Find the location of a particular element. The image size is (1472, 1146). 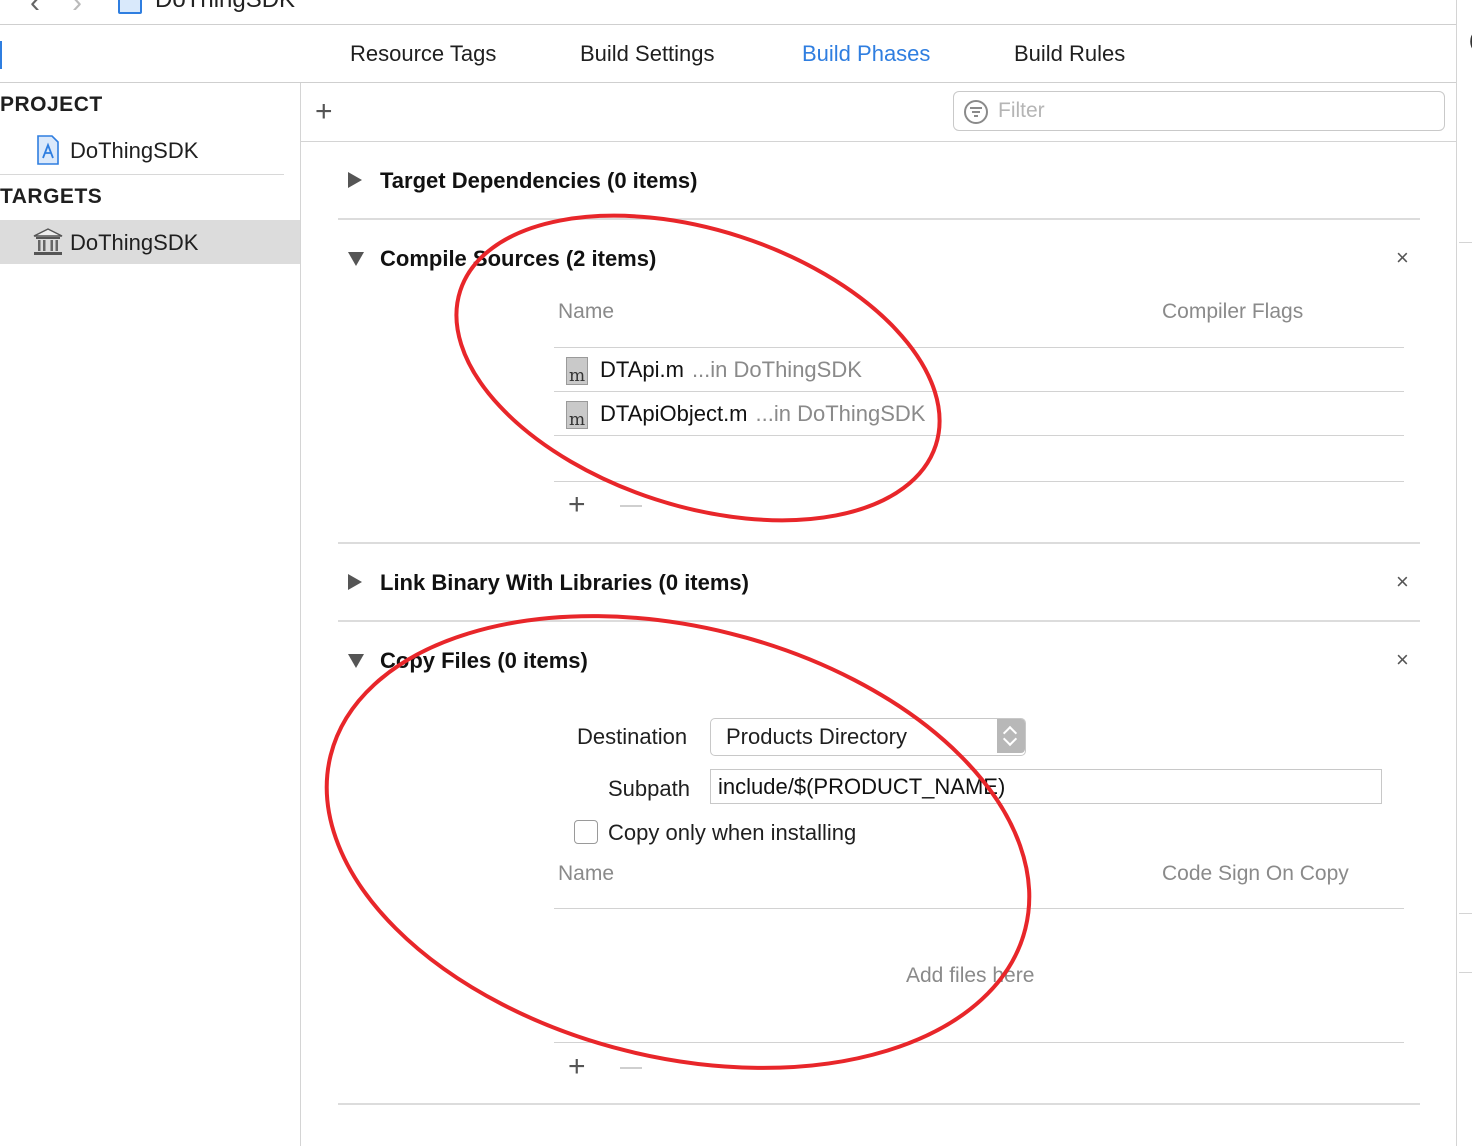

link-binary-title: Link Binary With Libraries (0 items) is located at coordinates (564, 583).